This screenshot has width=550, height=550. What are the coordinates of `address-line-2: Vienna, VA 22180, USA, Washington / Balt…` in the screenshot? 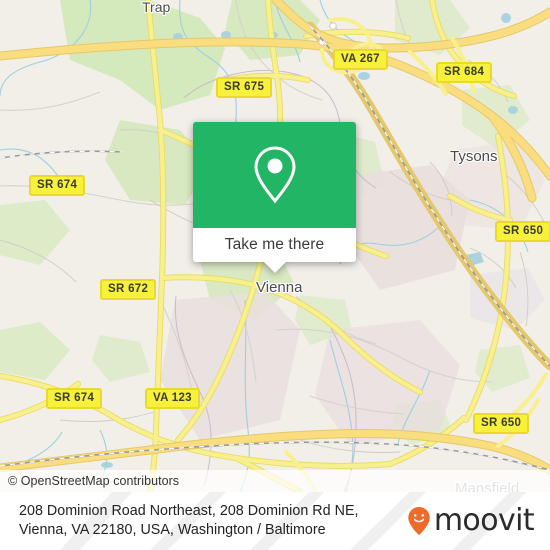 It's located at (172, 530).